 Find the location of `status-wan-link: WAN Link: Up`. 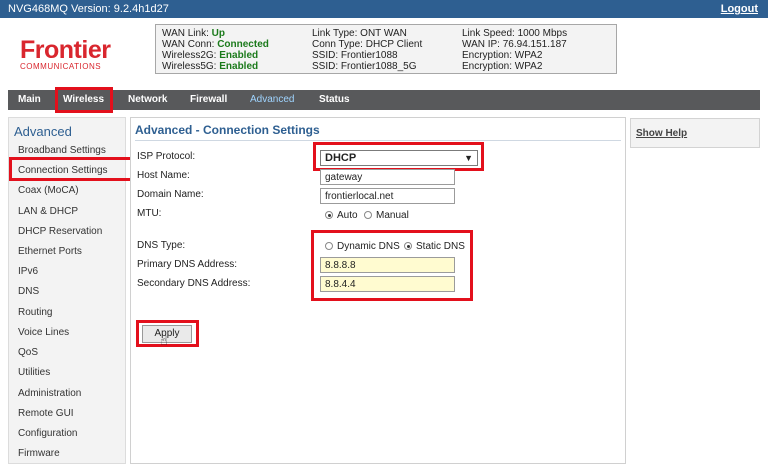

status-wan-link: WAN Link: Up is located at coordinates (193, 33).